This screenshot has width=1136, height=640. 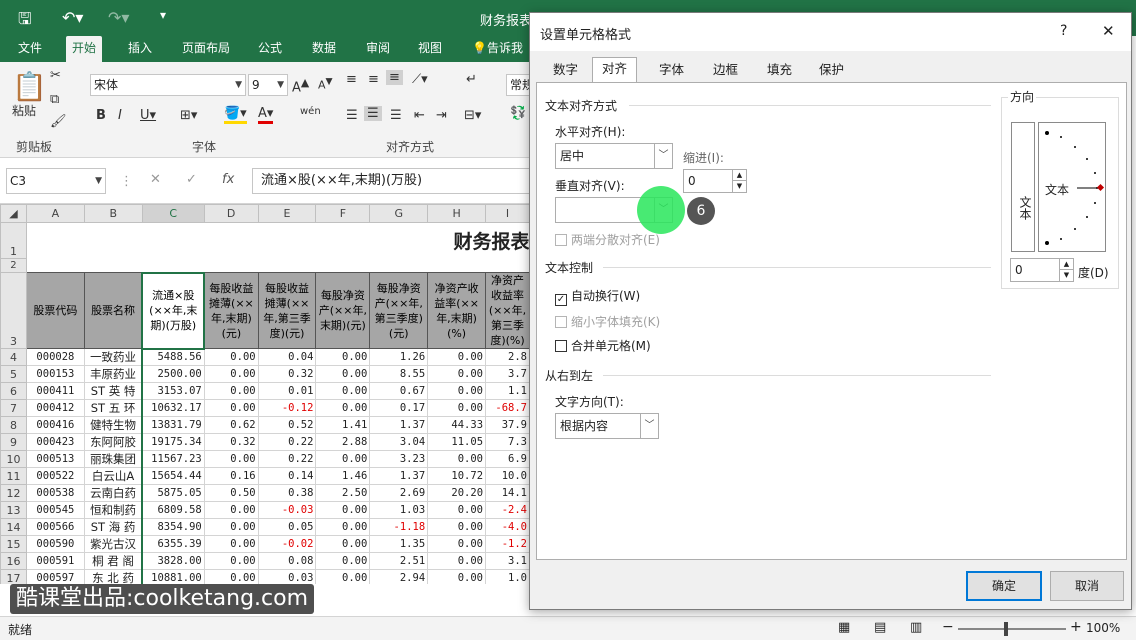 I want to click on font-size-combo: 9 ▼, so click(x=268, y=85).